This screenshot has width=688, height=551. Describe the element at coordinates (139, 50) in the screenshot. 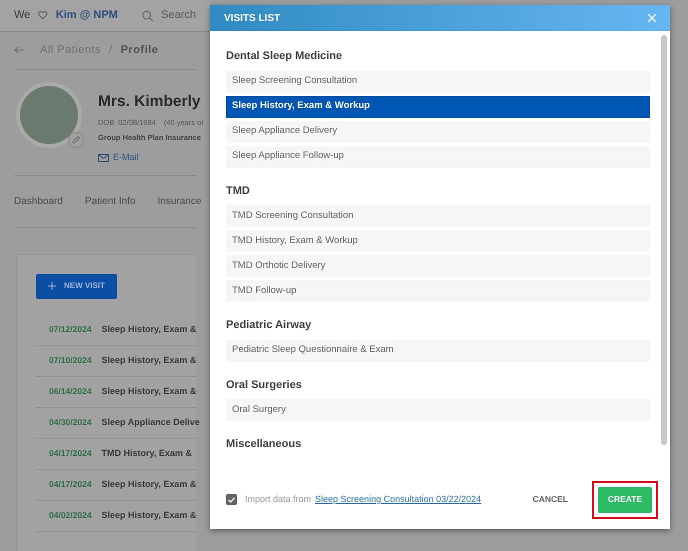

I see `breadcrumb-current: Profile` at that location.